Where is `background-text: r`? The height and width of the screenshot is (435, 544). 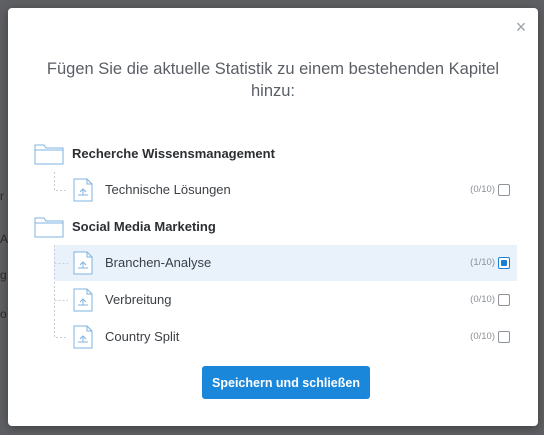 background-text: r is located at coordinates (2, 196).